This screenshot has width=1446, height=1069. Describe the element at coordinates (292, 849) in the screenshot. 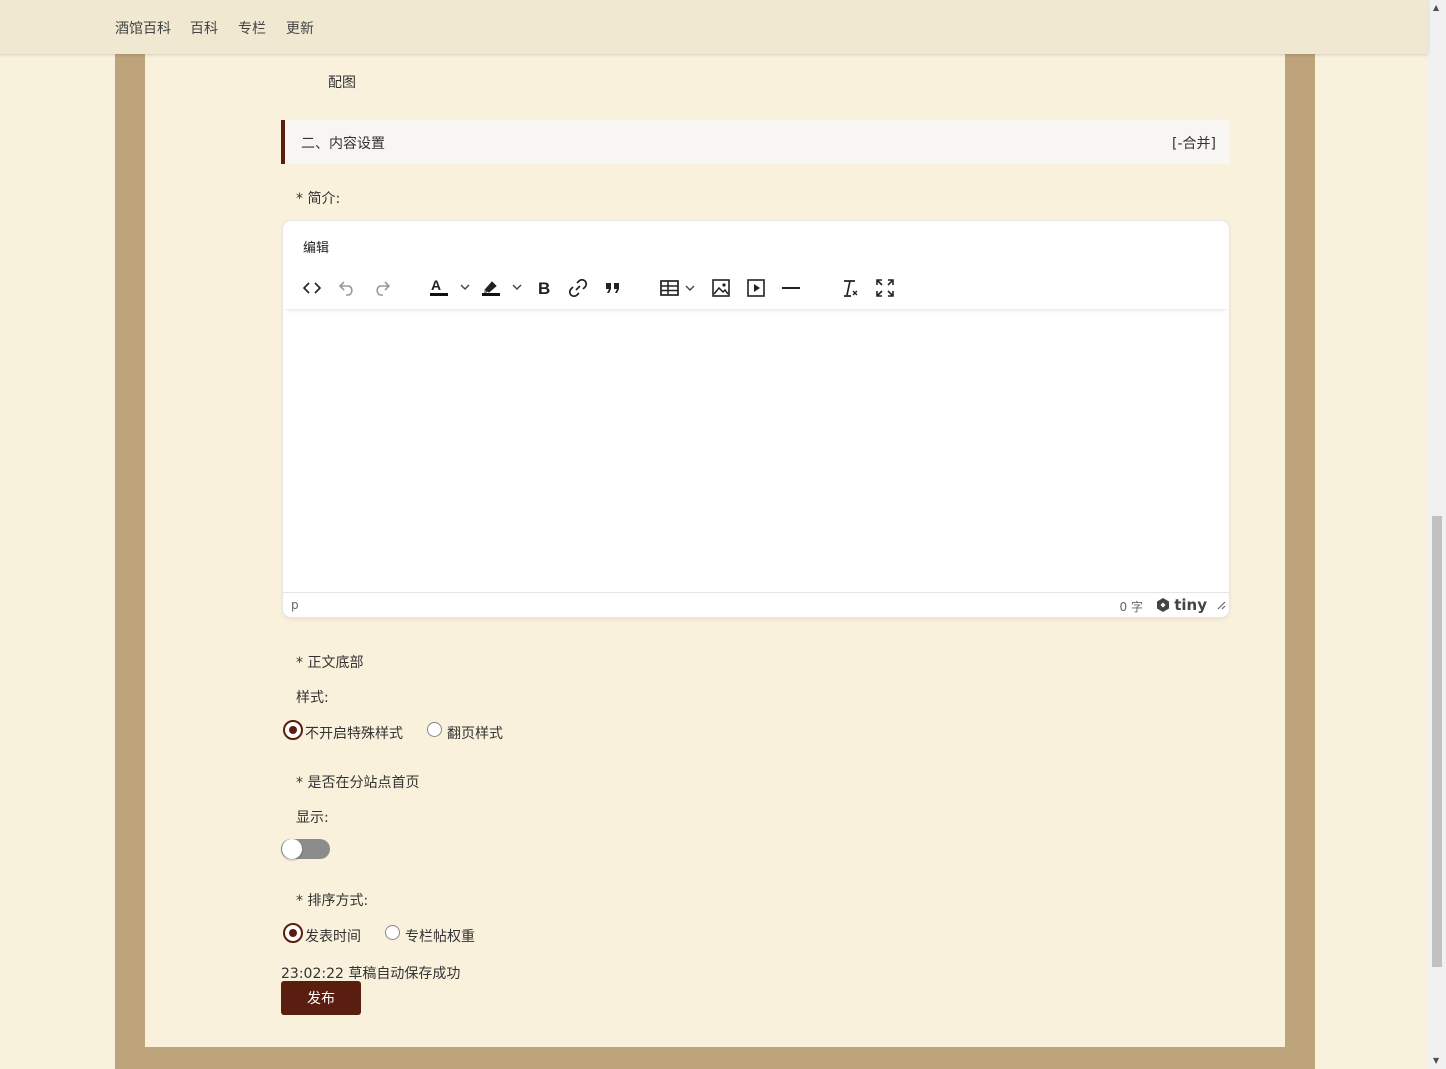

I see `toggle-knob` at that location.